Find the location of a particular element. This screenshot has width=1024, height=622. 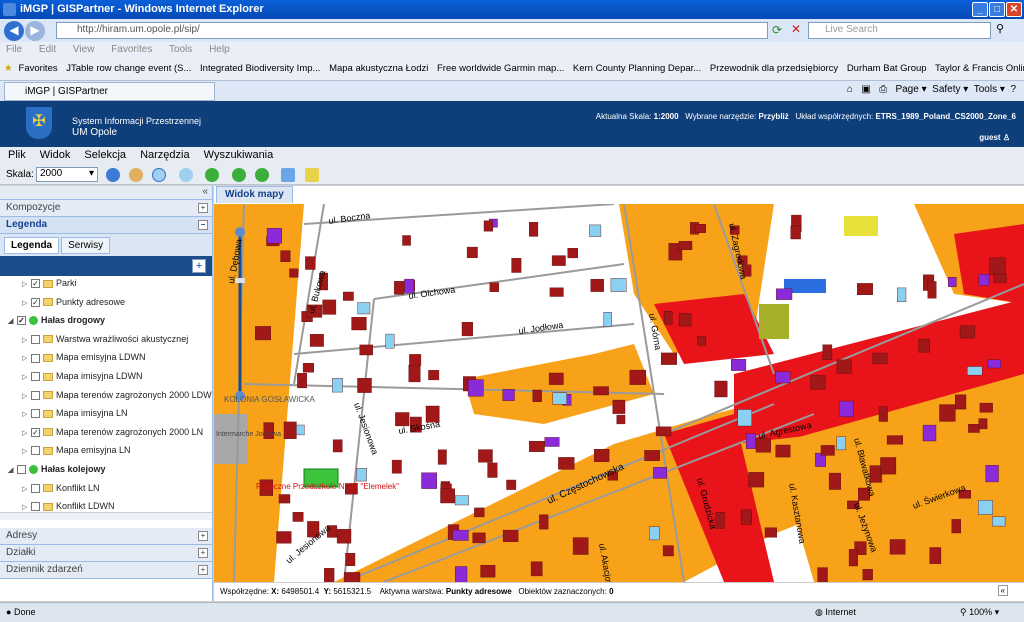

layer-row: ▷ Mapa emisyjna LN is located at coordinates (106, 454).